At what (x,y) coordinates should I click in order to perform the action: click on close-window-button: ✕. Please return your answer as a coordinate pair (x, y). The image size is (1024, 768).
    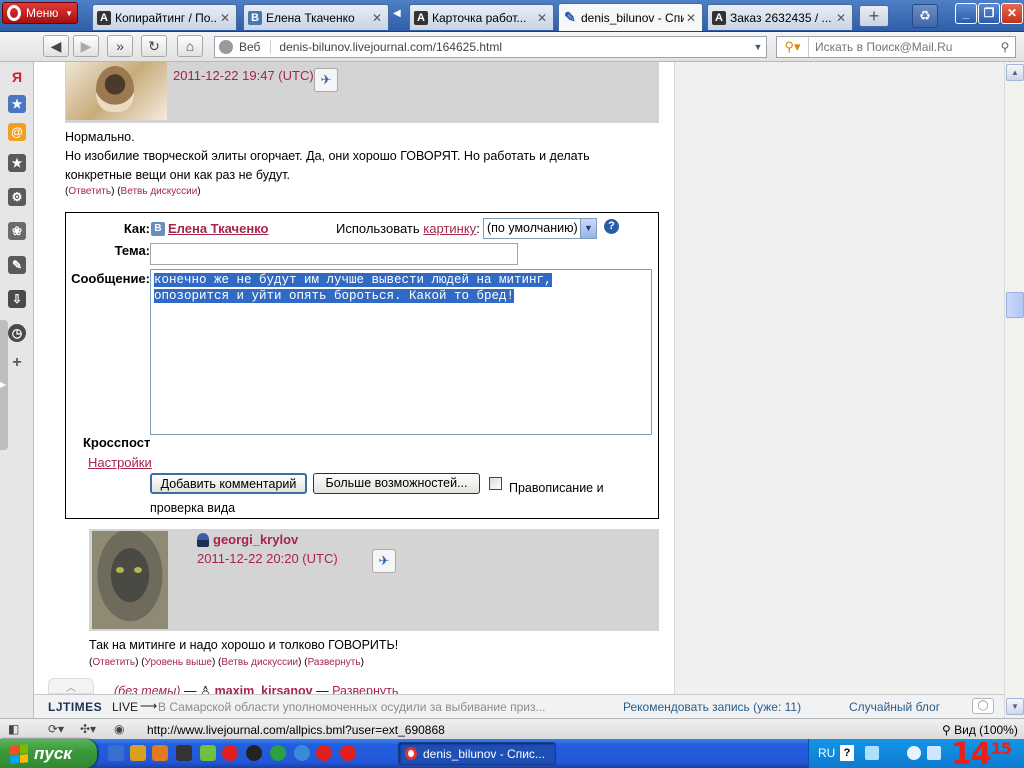
    Looking at the image, I should click on (1012, 13).